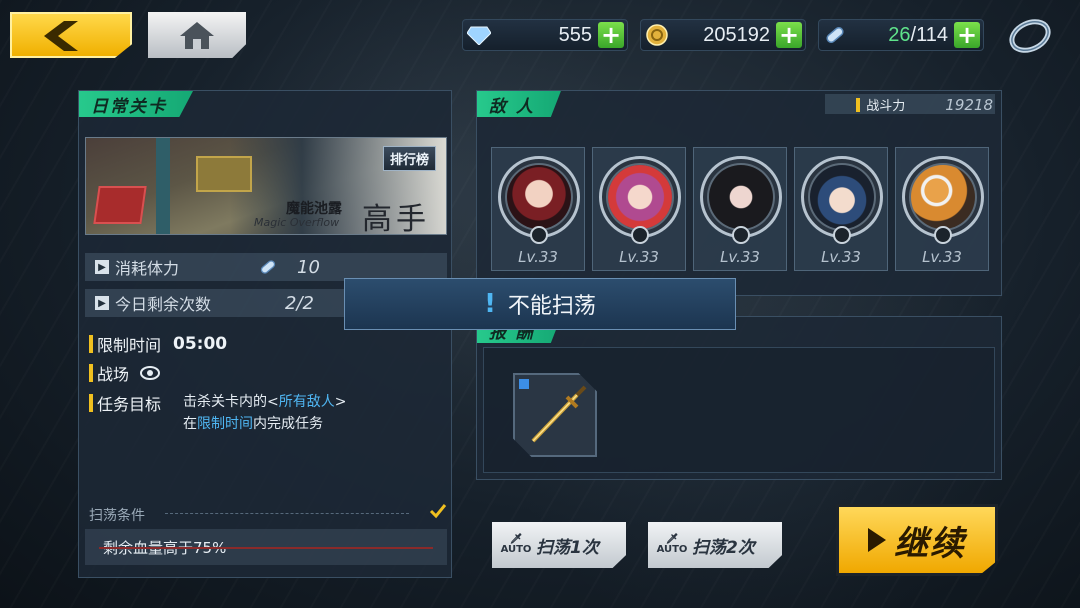 The image size is (1080, 608). I want to click on play-icon, so click(877, 540).